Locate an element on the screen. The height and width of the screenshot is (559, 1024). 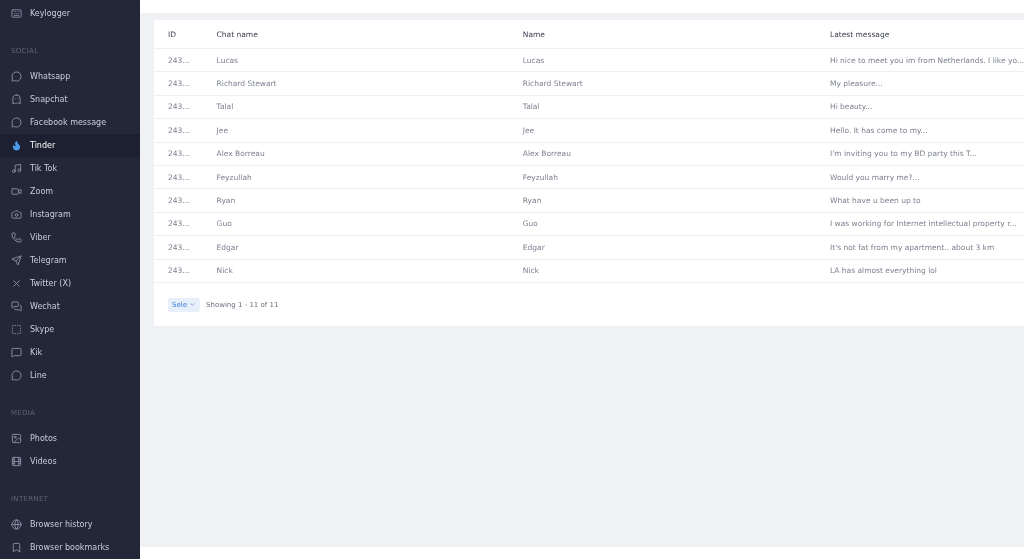
sidebar-item: Zoom is located at coordinates (70, 191).